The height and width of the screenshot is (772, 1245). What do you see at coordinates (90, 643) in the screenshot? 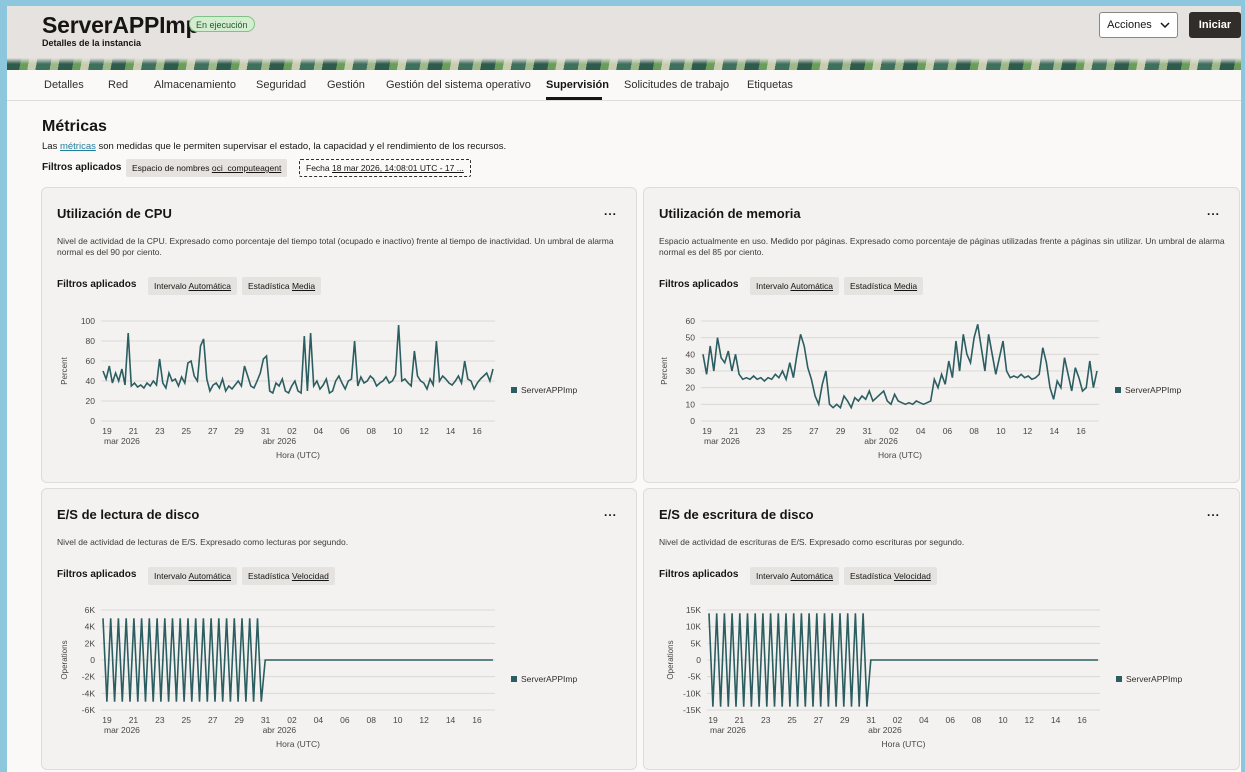
I see `y-tick-label: 2K` at bounding box center [90, 643].